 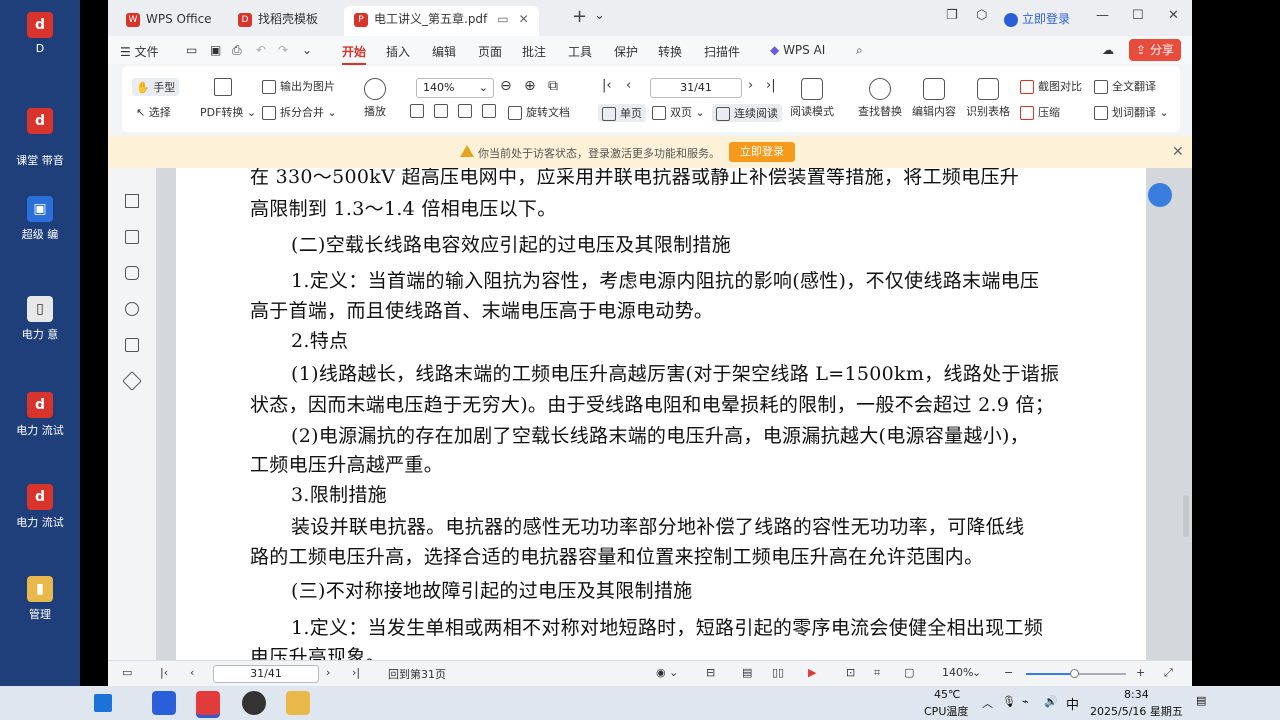 What do you see at coordinates (169, 19) in the screenshot?
I see `tab-wps-office: W WPS Office` at bounding box center [169, 19].